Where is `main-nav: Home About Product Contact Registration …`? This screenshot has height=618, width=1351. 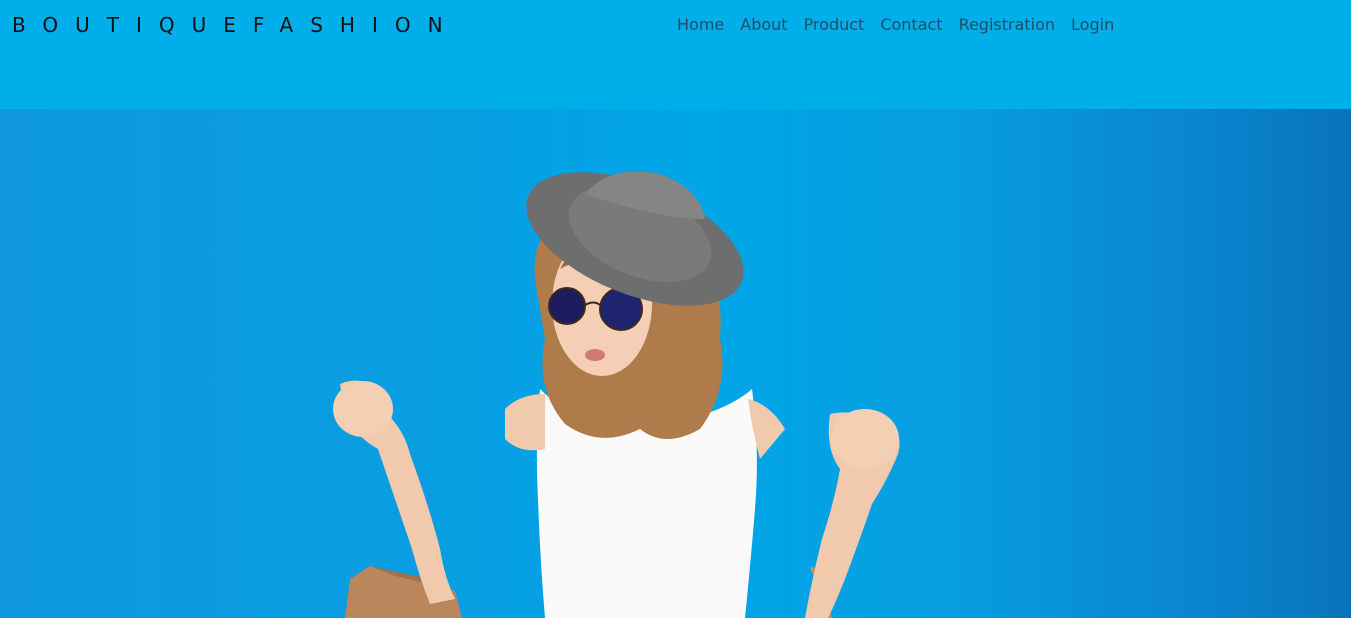
main-nav: Home About Product Contact Registration … is located at coordinates (903, 24).